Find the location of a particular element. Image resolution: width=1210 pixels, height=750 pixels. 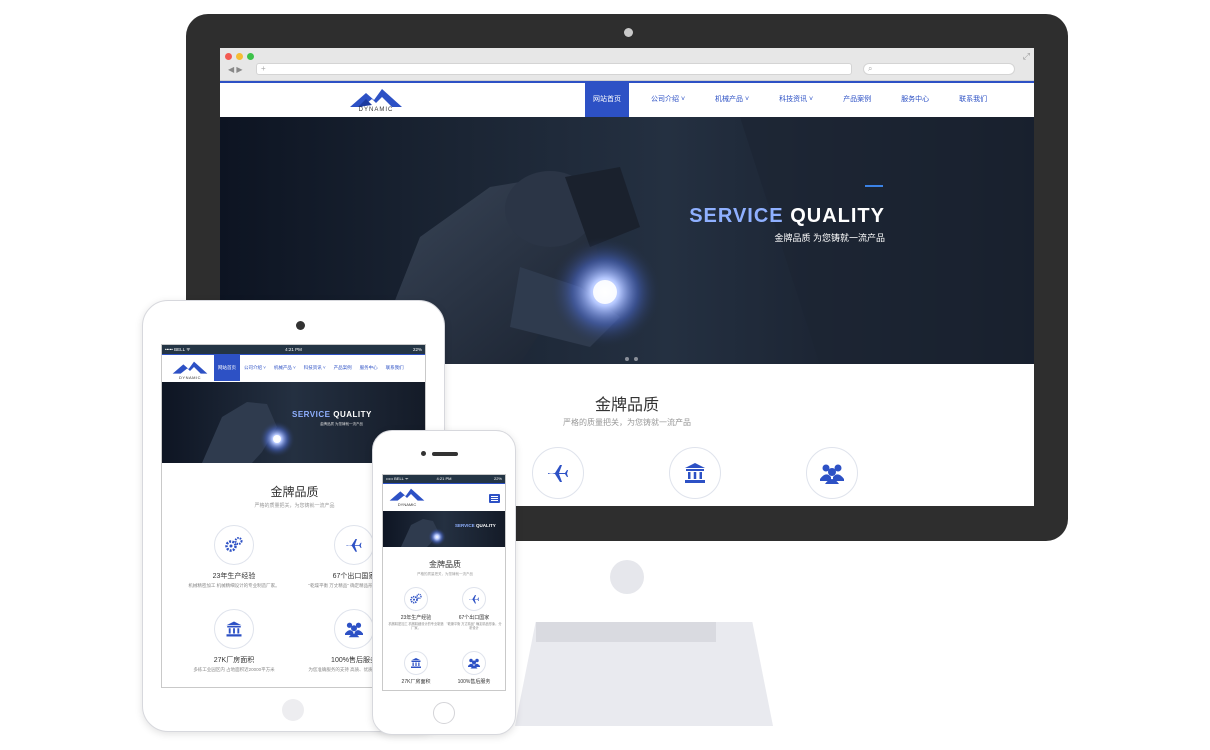

carousel-dots is located at coordinates (634, 356).